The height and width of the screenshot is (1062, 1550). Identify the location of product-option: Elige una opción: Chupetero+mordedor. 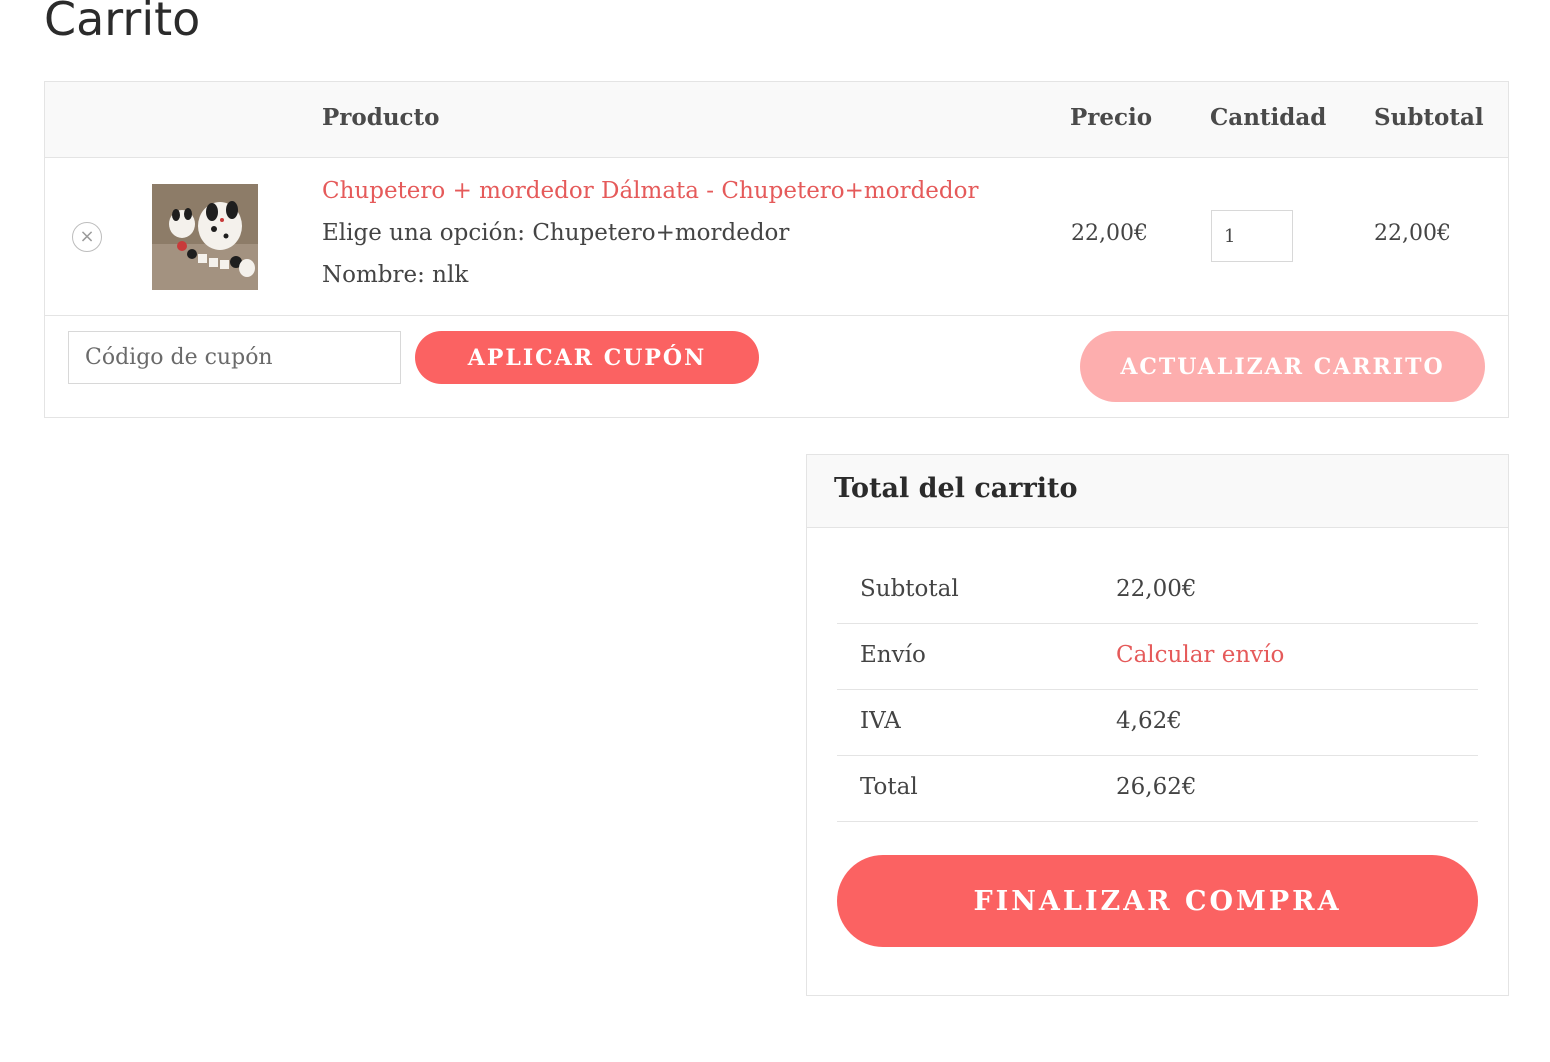
(556, 233).